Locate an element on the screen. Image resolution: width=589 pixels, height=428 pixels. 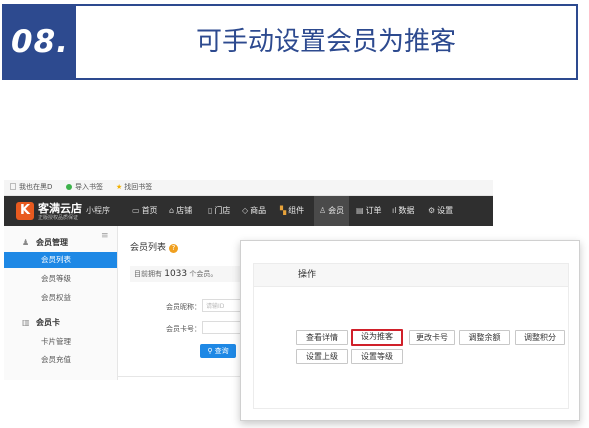
bookmark-label: 我也在黑D is located at coordinates (36, 187).